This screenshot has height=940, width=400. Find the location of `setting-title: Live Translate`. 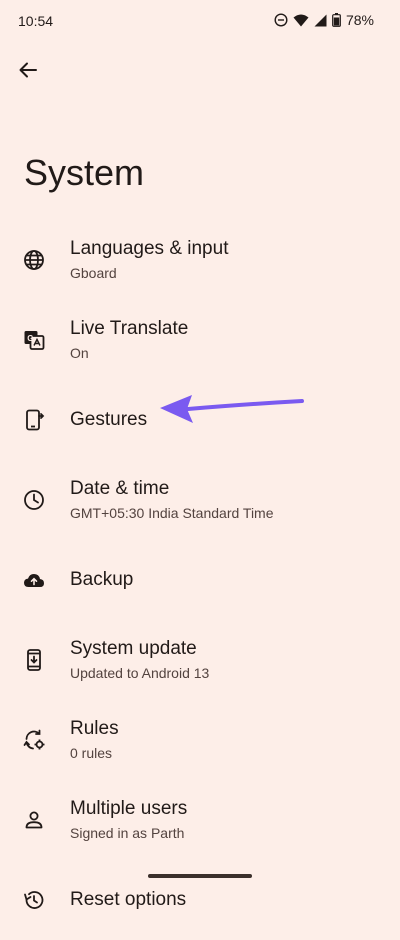

setting-title: Live Translate is located at coordinates (129, 328).